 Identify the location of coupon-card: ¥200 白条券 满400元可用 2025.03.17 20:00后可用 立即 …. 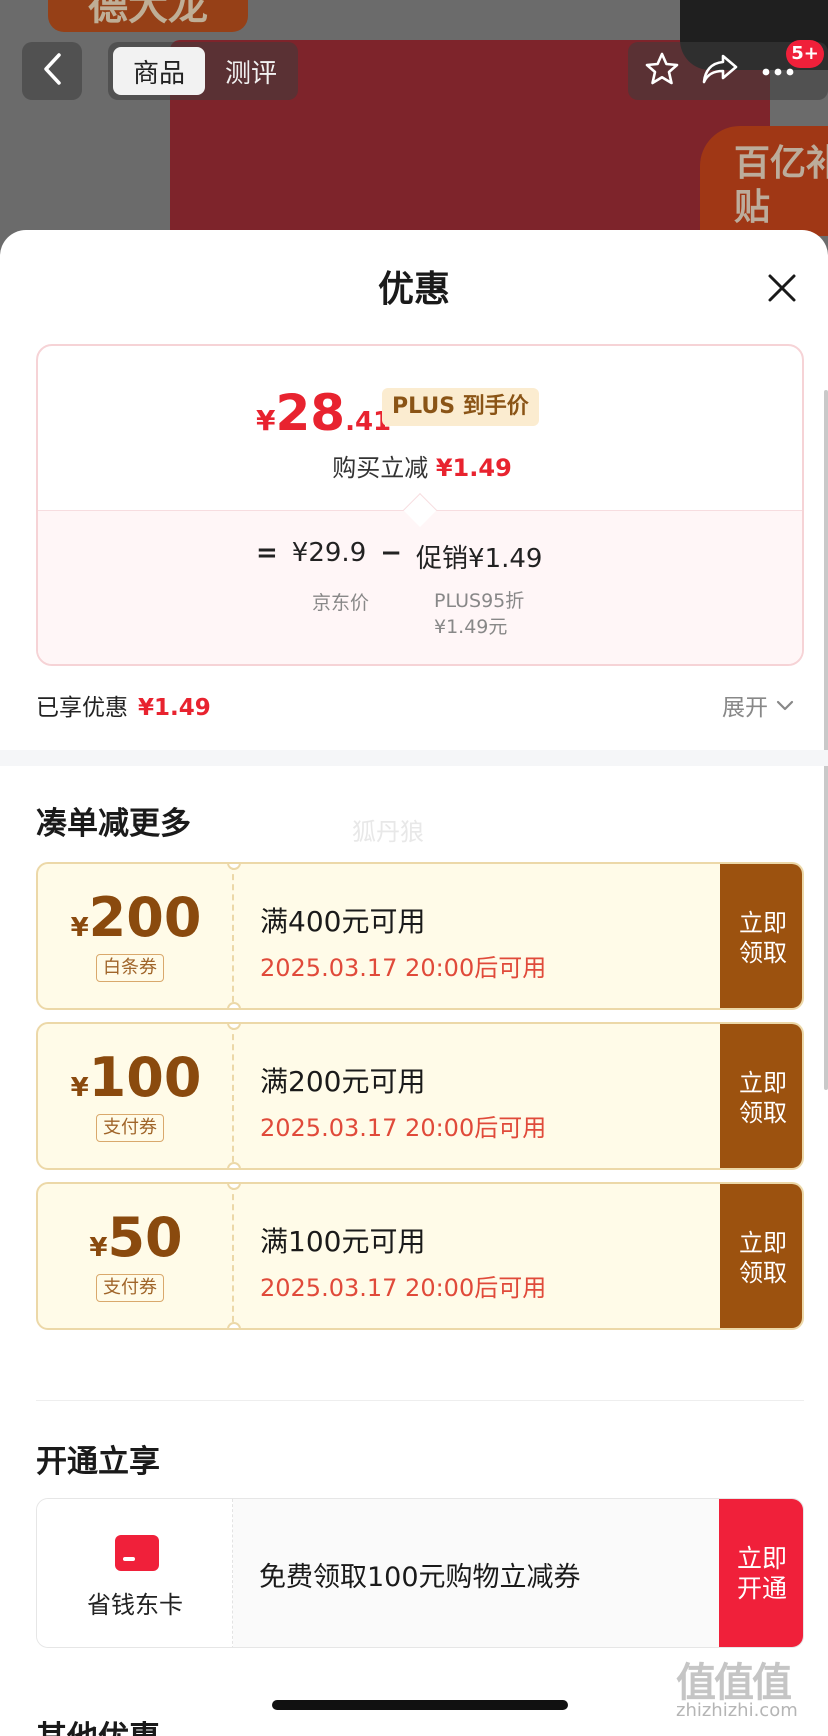
(420, 936).